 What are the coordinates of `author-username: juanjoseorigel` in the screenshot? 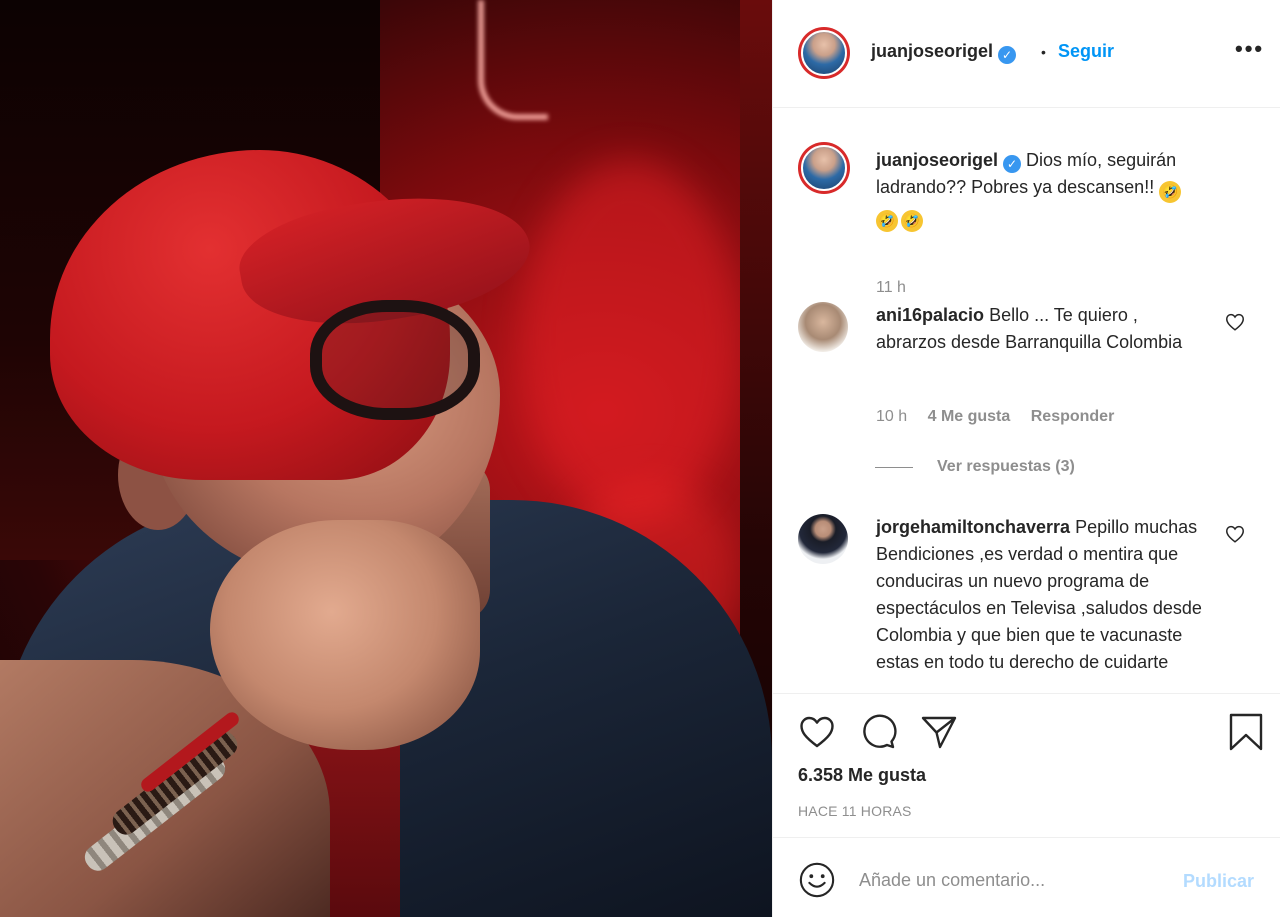 It's located at (932, 51).